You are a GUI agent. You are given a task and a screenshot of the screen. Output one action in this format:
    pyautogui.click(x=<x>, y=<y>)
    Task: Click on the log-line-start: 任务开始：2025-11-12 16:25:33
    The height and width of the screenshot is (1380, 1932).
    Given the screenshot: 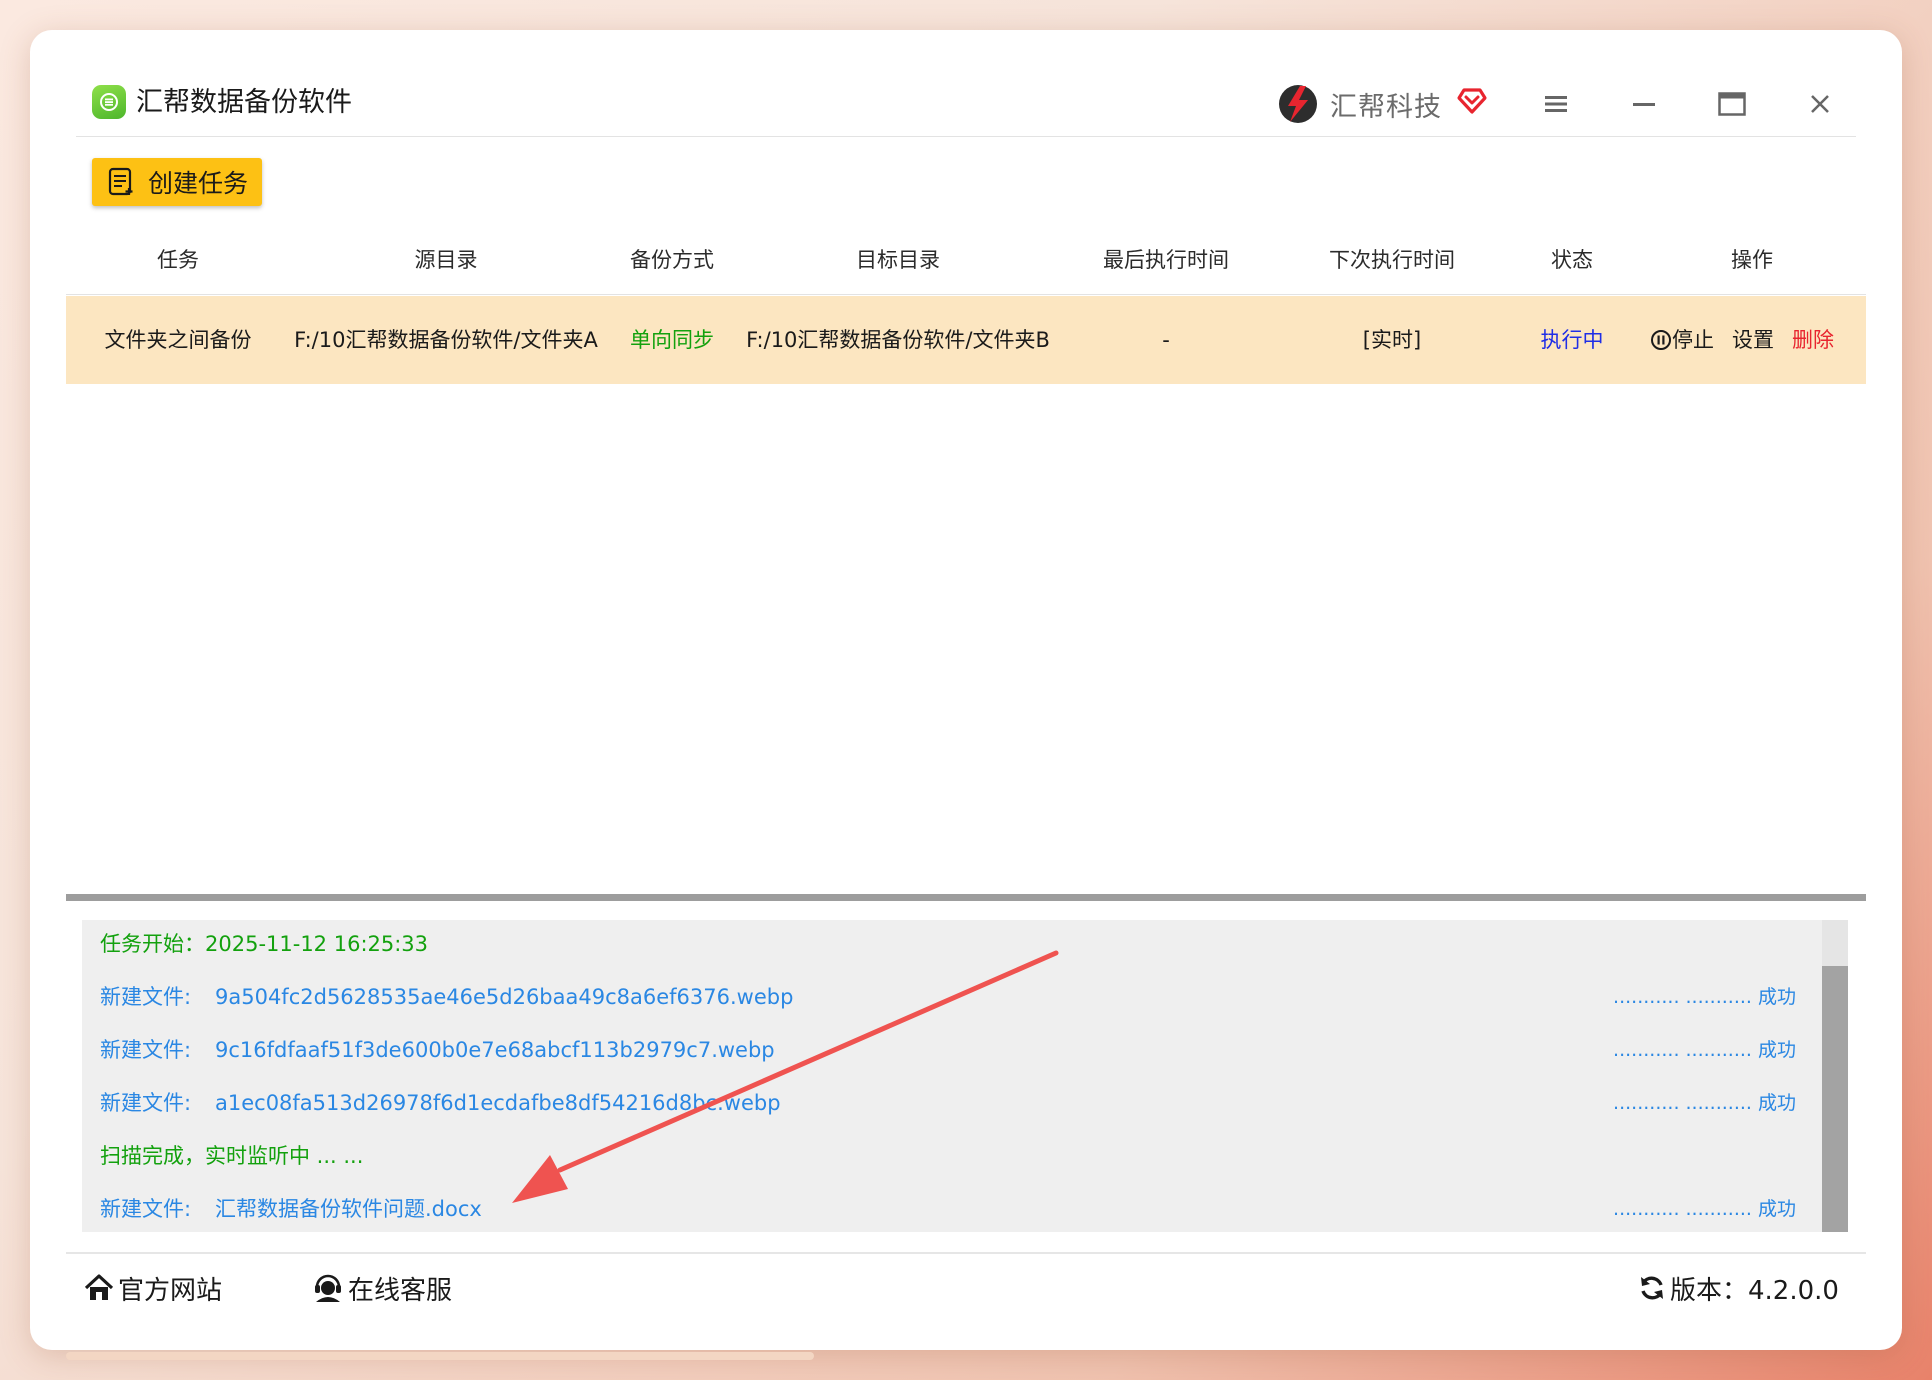 What is the action you would take?
    pyautogui.click(x=264, y=944)
    